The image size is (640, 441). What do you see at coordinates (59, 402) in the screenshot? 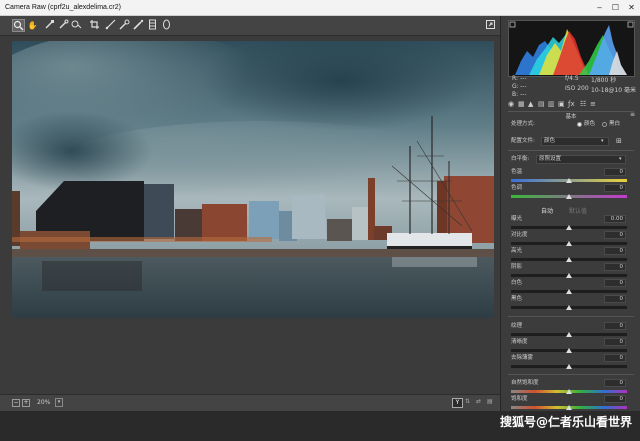
I see `zoom-dropdown-icon: ▾` at bounding box center [59, 402].